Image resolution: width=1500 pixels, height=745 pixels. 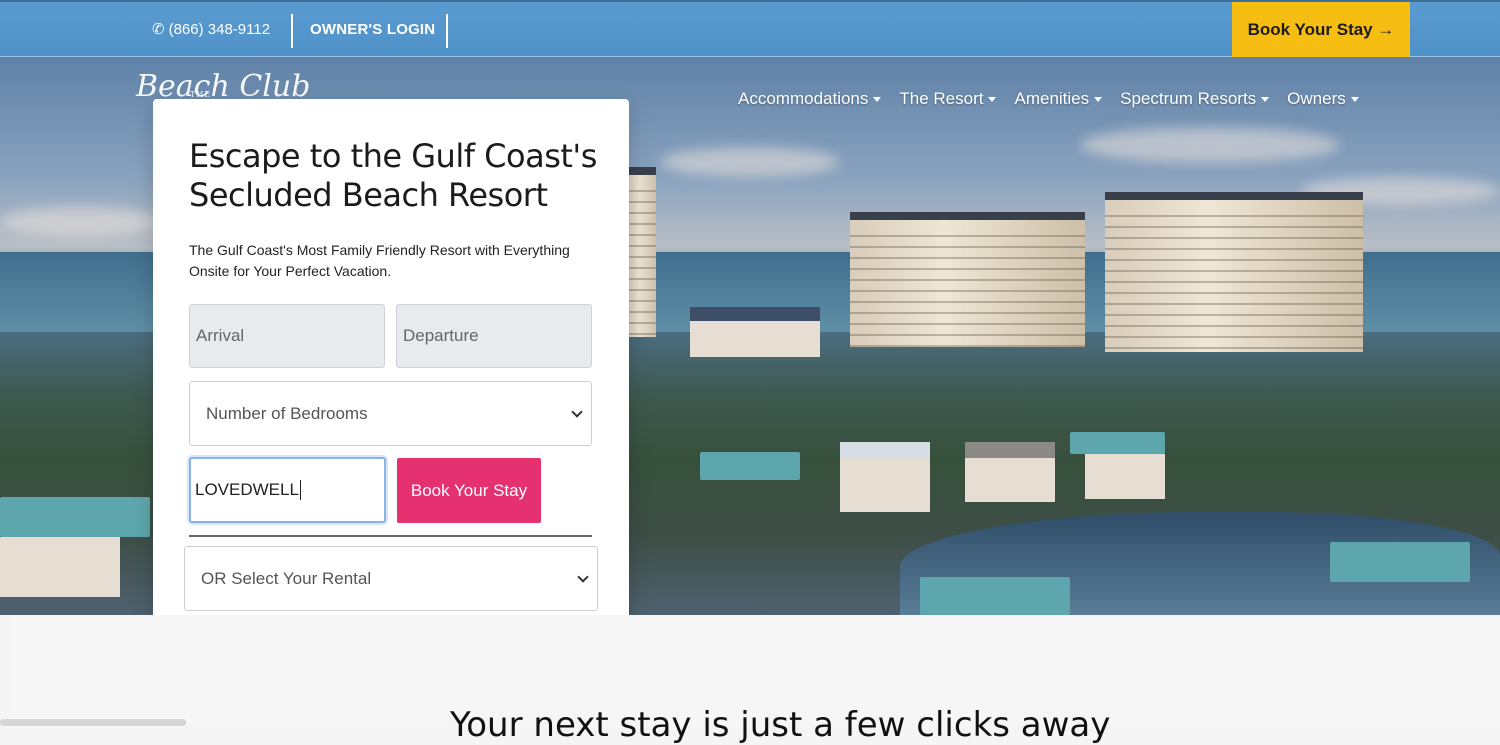 What do you see at coordinates (93, 722) in the screenshot?
I see `horizontal-scrollbar` at bounding box center [93, 722].